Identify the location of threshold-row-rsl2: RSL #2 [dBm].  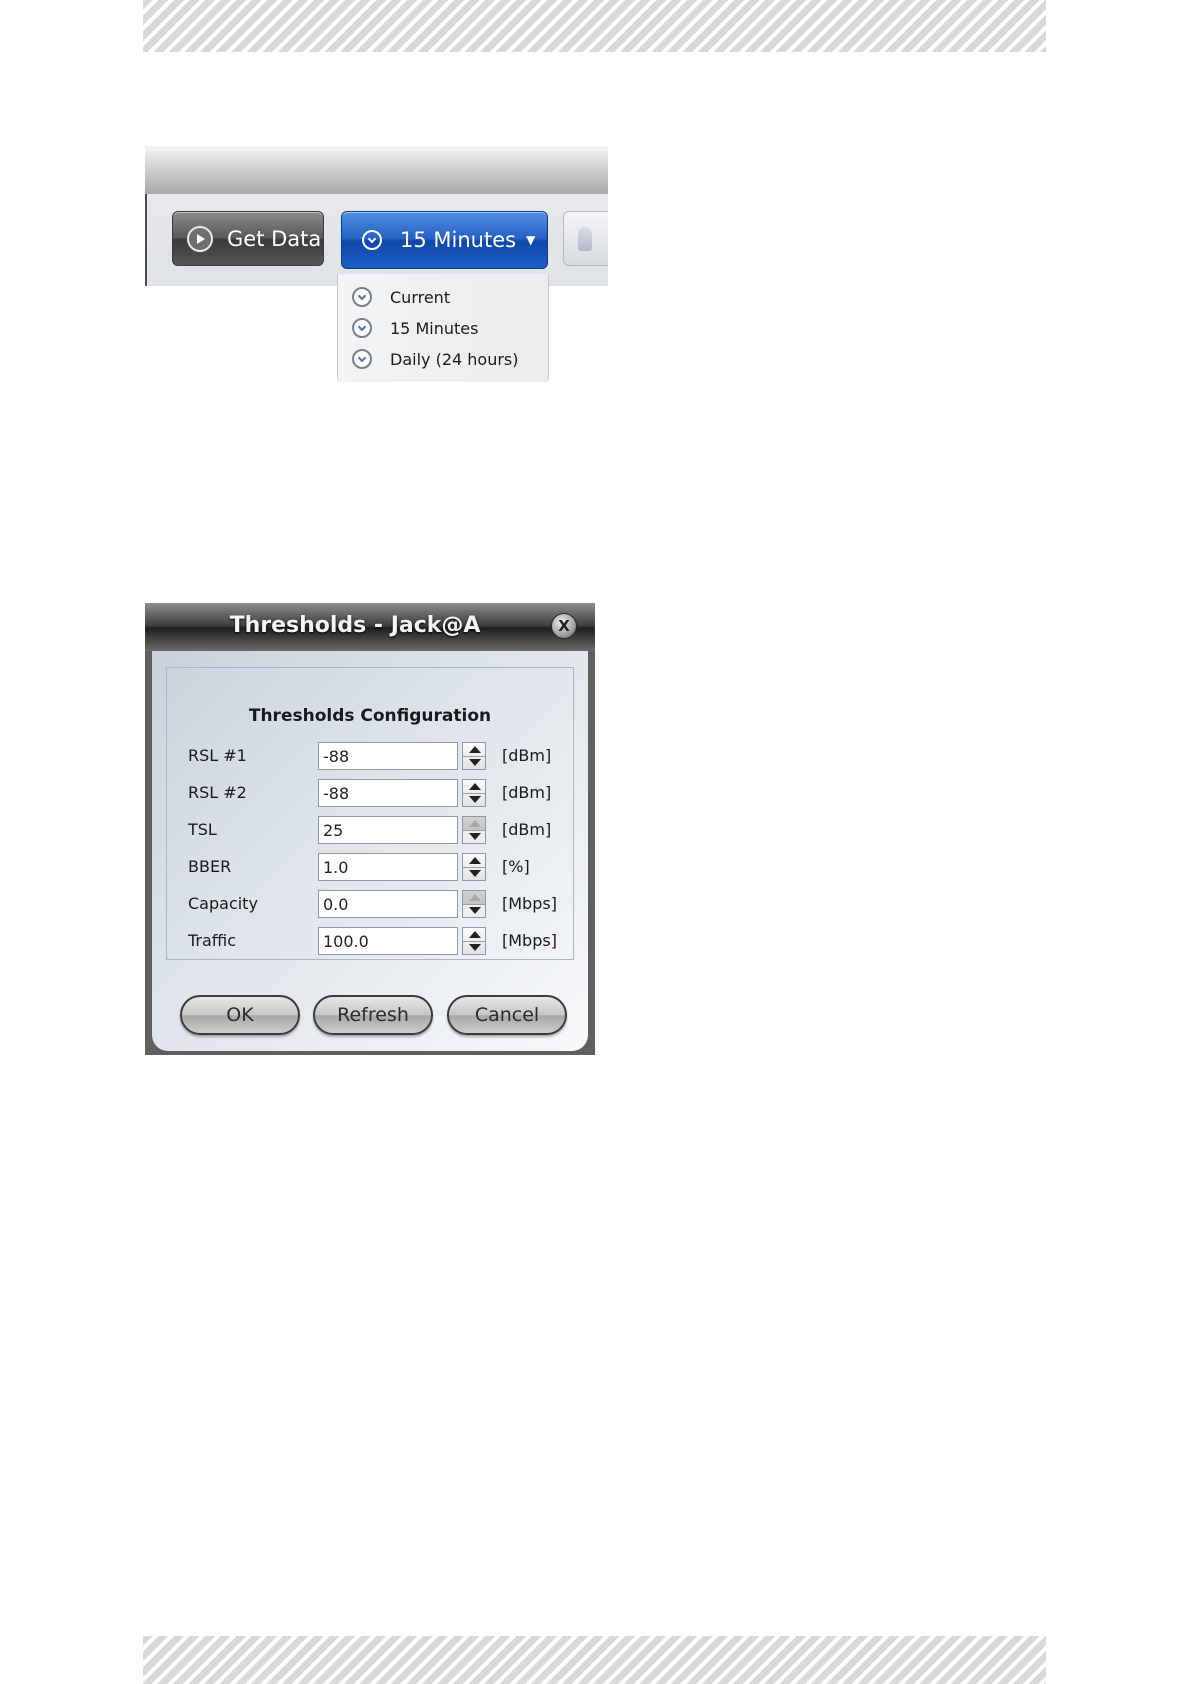
(370, 794).